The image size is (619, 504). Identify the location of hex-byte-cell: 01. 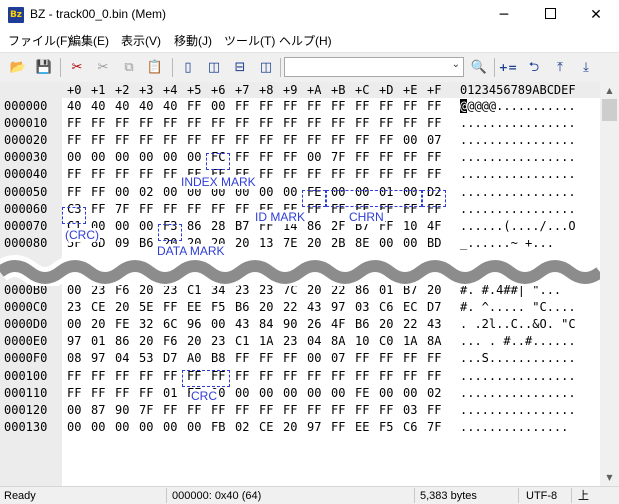
(170, 393).